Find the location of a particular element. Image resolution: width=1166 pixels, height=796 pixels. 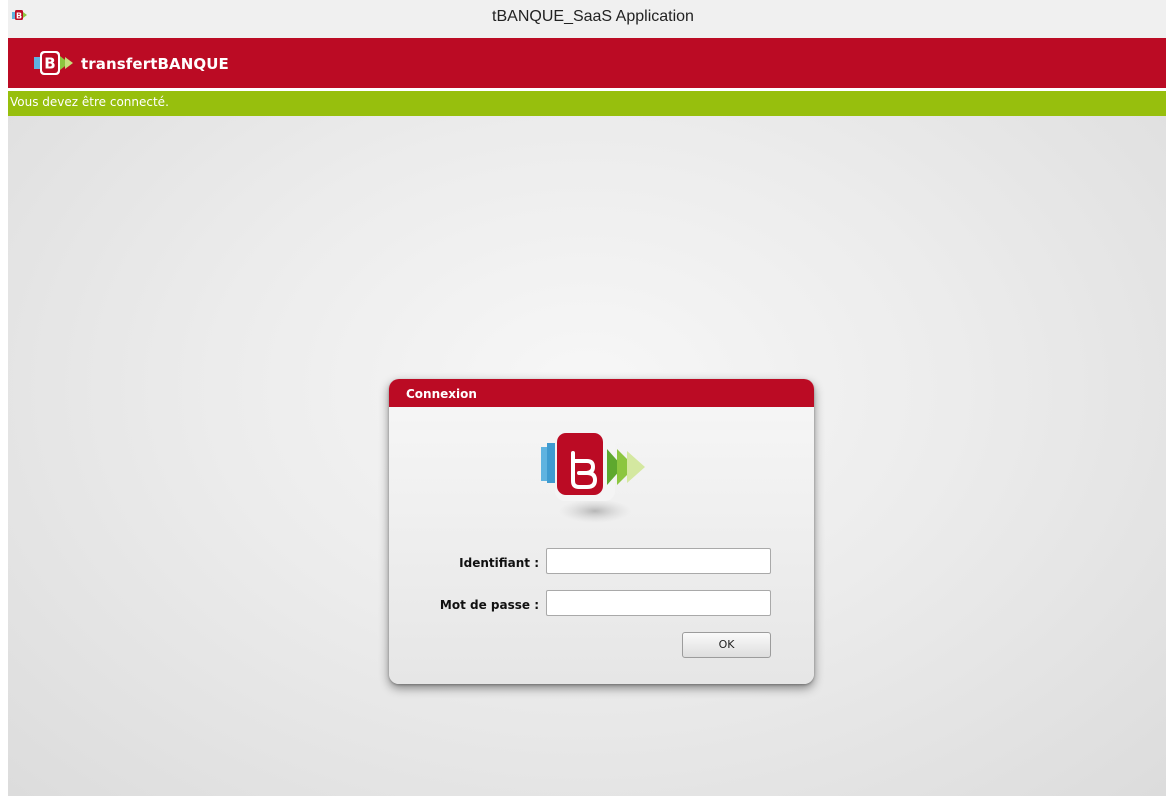

transfertbanque-logo-icon: B is located at coordinates (53, 63).